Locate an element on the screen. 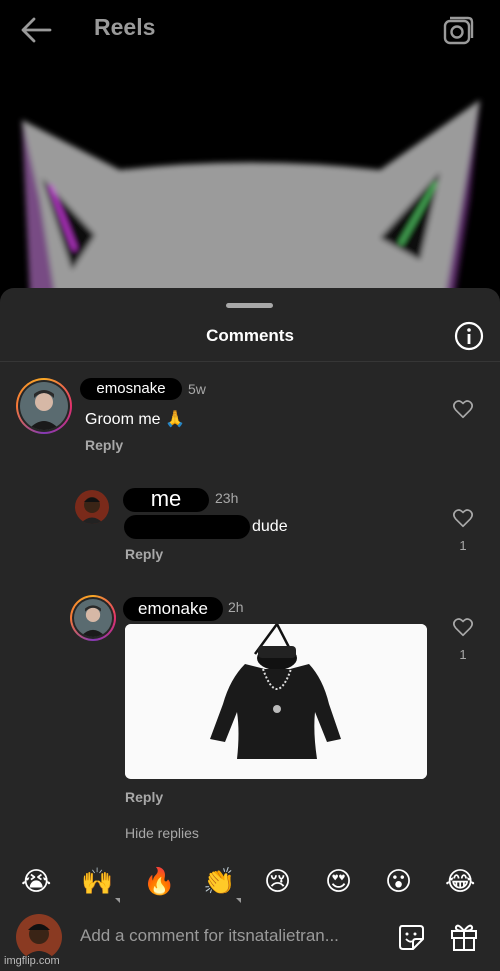  emoji-reaction: 😭 is located at coordinates (36, 881).